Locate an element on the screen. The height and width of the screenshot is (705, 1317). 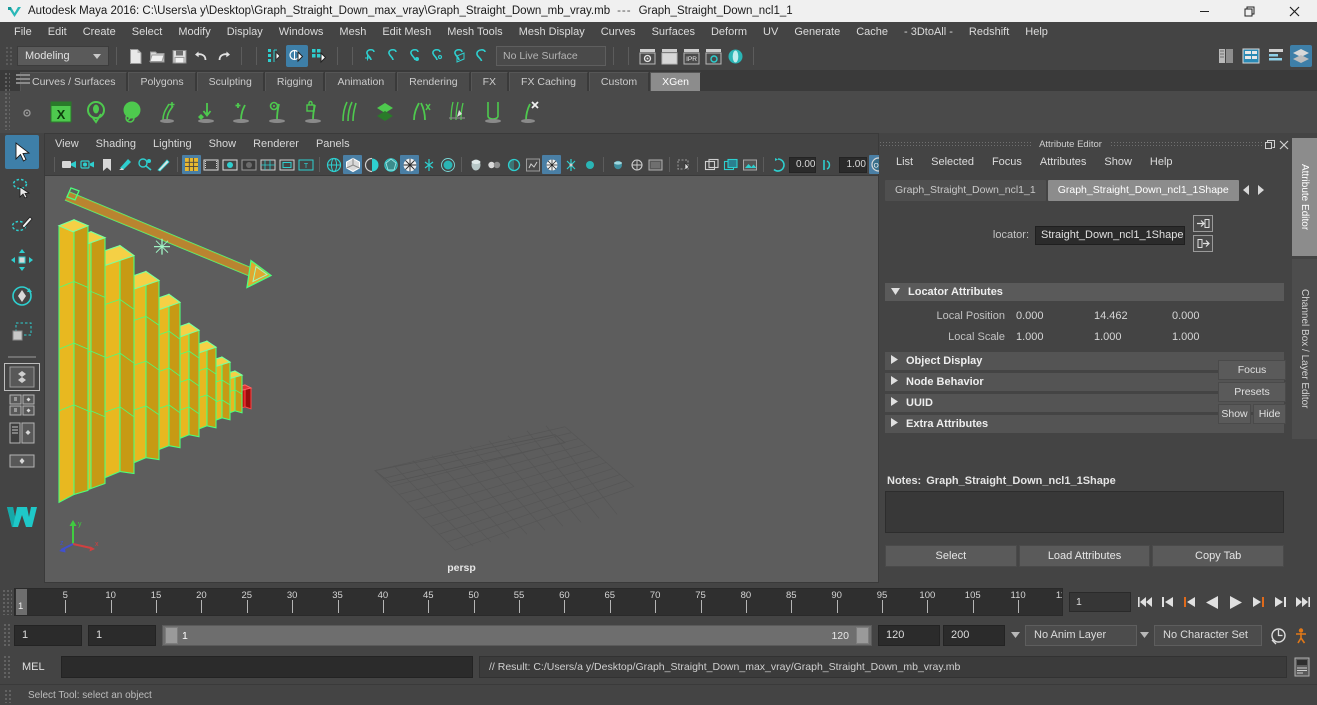
render-settings-icon is located at coordinates (713, 56).